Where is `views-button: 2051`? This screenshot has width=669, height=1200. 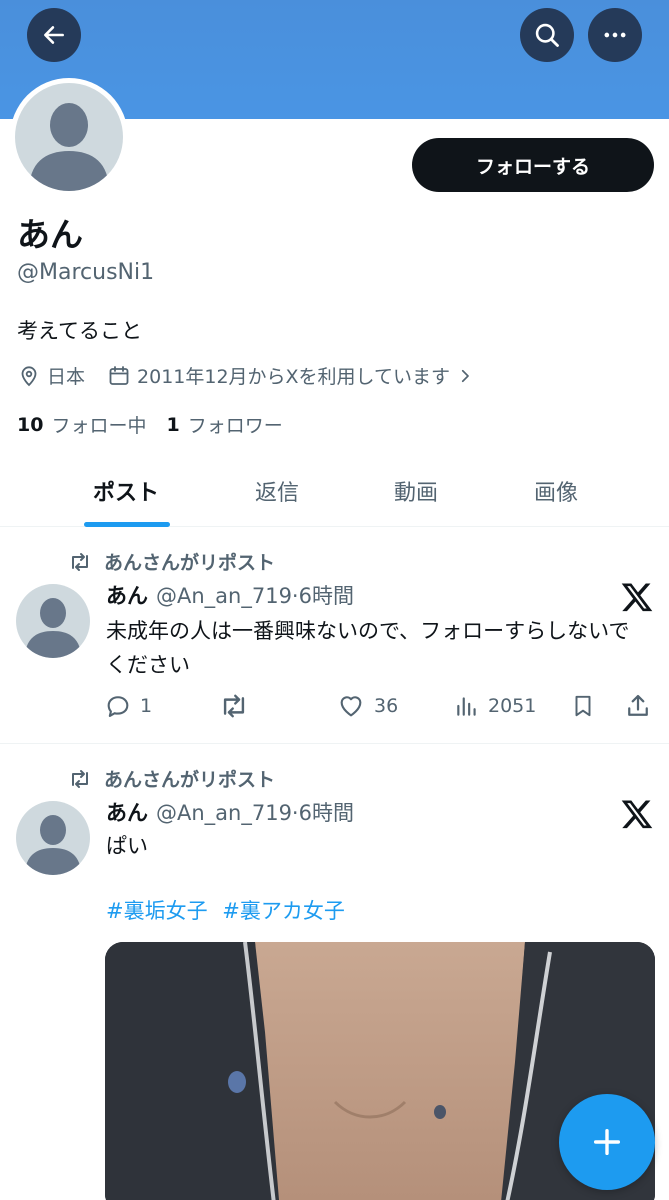
views-button: 2051 is located at coordinates (495, 706).